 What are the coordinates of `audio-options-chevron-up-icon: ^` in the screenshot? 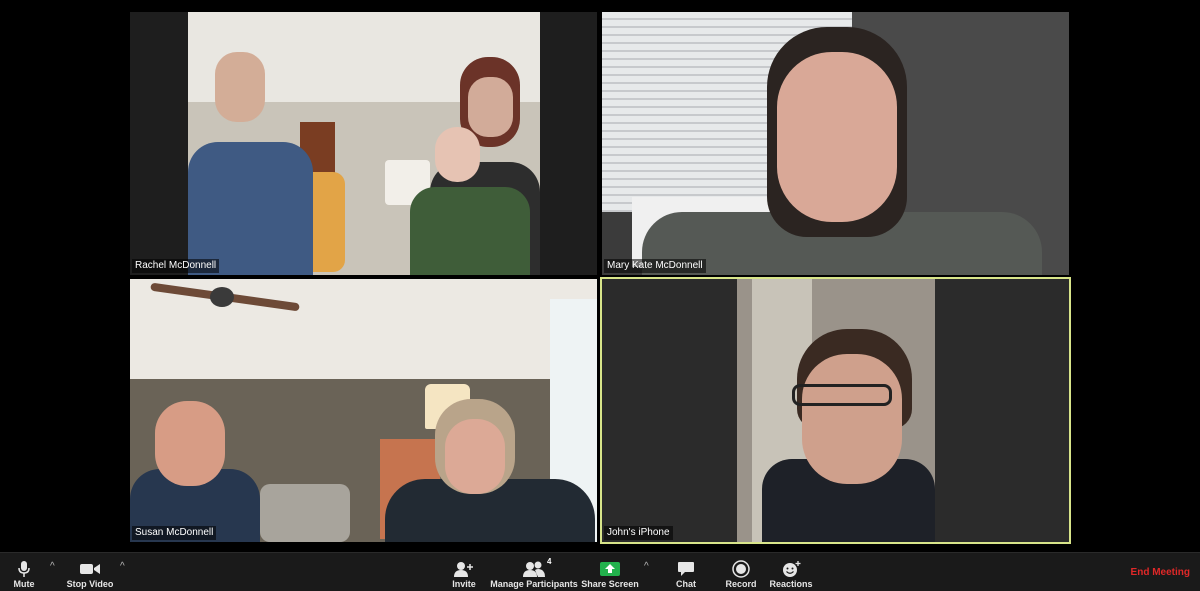 It's located at (52, 566).